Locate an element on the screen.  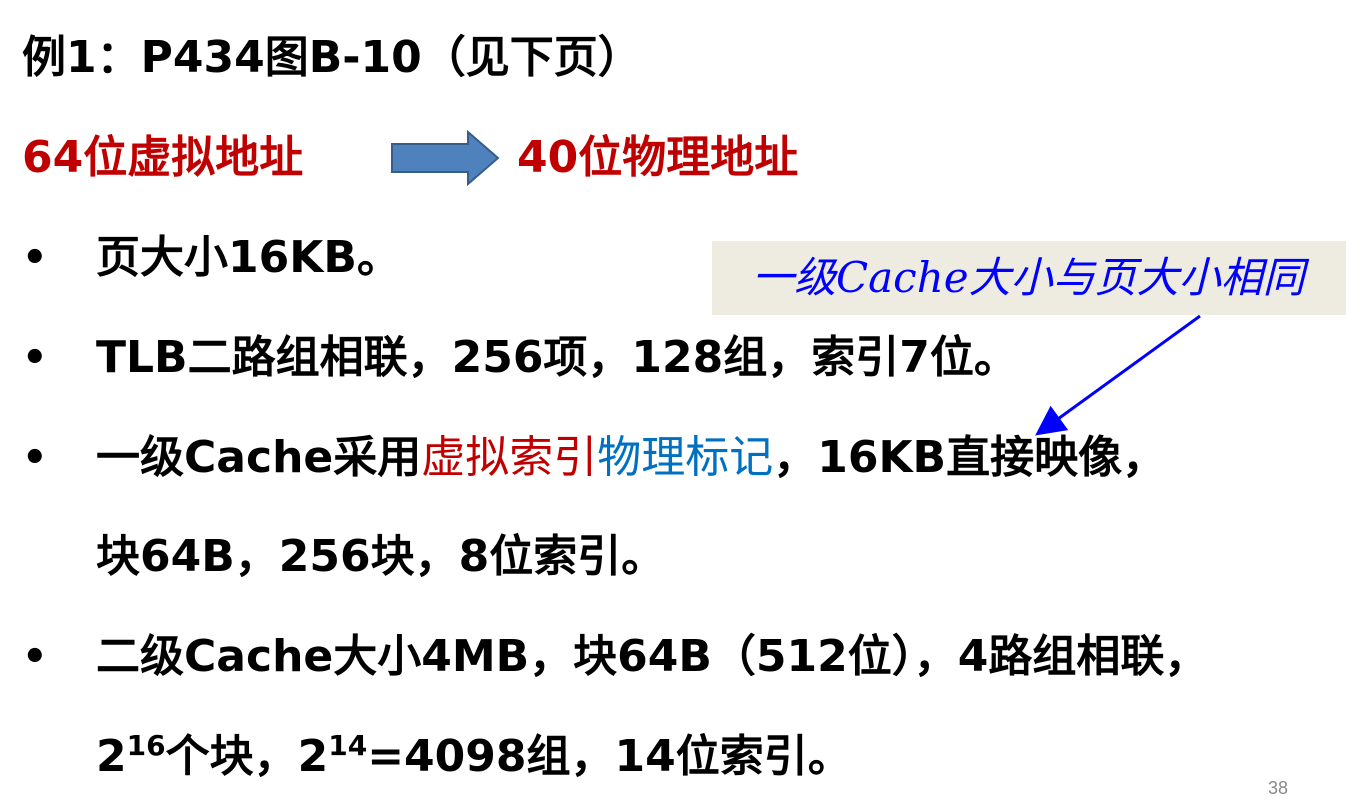
bullet-text: 二级Cache大小4MB，块64B（512位），4路组相联， is located at coordinates (652, 656).